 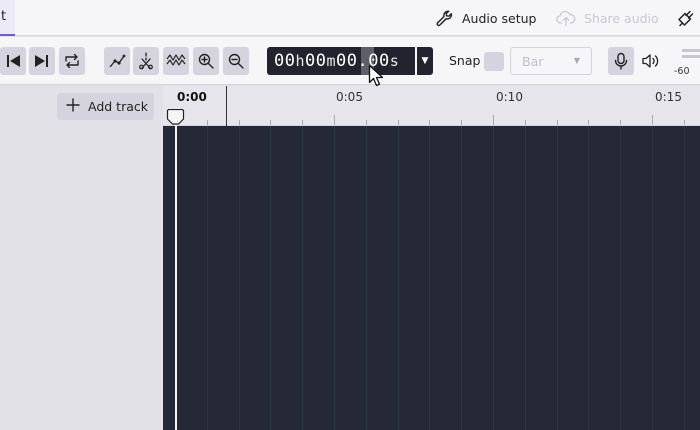 I want to click on microphone-icon, so click(x=621, y=61).